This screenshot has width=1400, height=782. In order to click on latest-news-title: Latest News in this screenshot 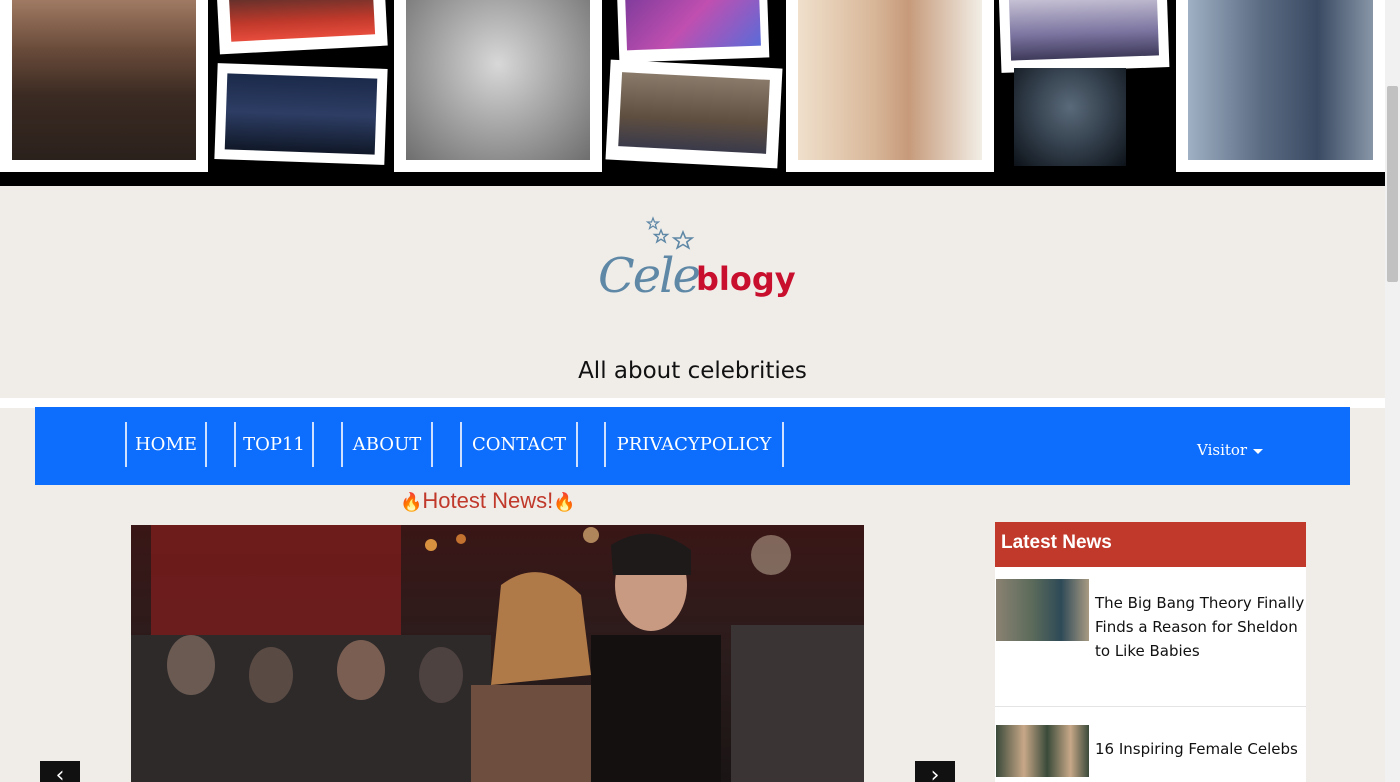, I will do `click(1150, 544)`.